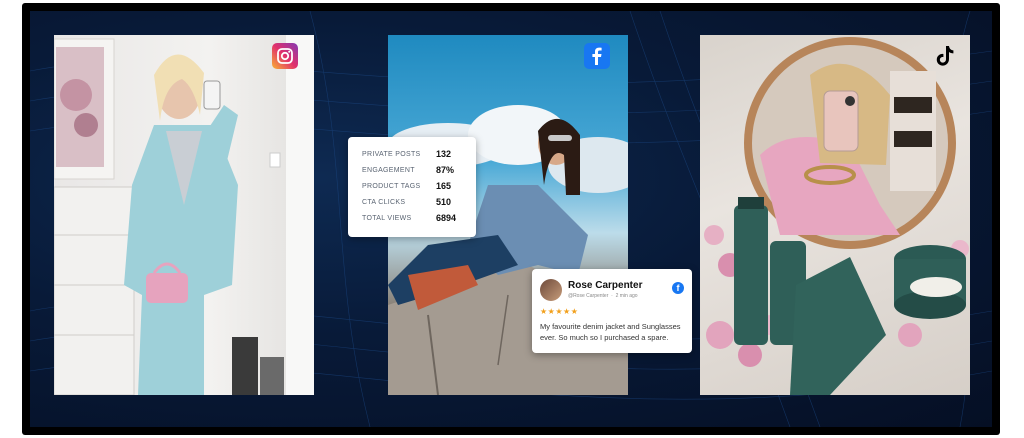 The width and height of the screenshot is (1024, 438). Describe the element at coordinates (605, 285) in the screenshot. I see `reviewer-name: Rose Carpenter` at that location.